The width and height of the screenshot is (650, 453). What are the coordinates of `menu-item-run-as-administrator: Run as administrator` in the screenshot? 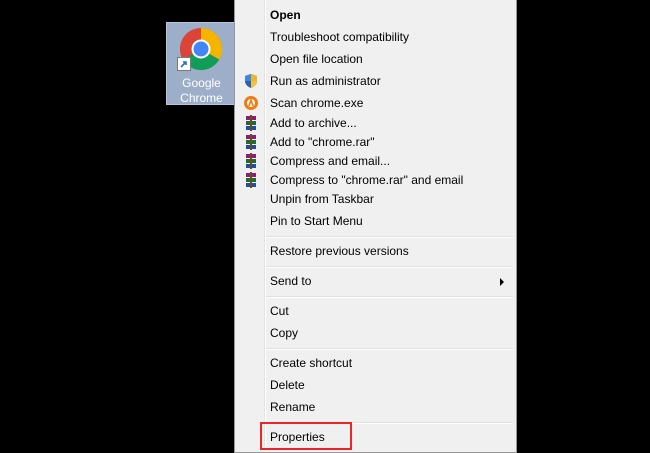 It's located at (375, 81).